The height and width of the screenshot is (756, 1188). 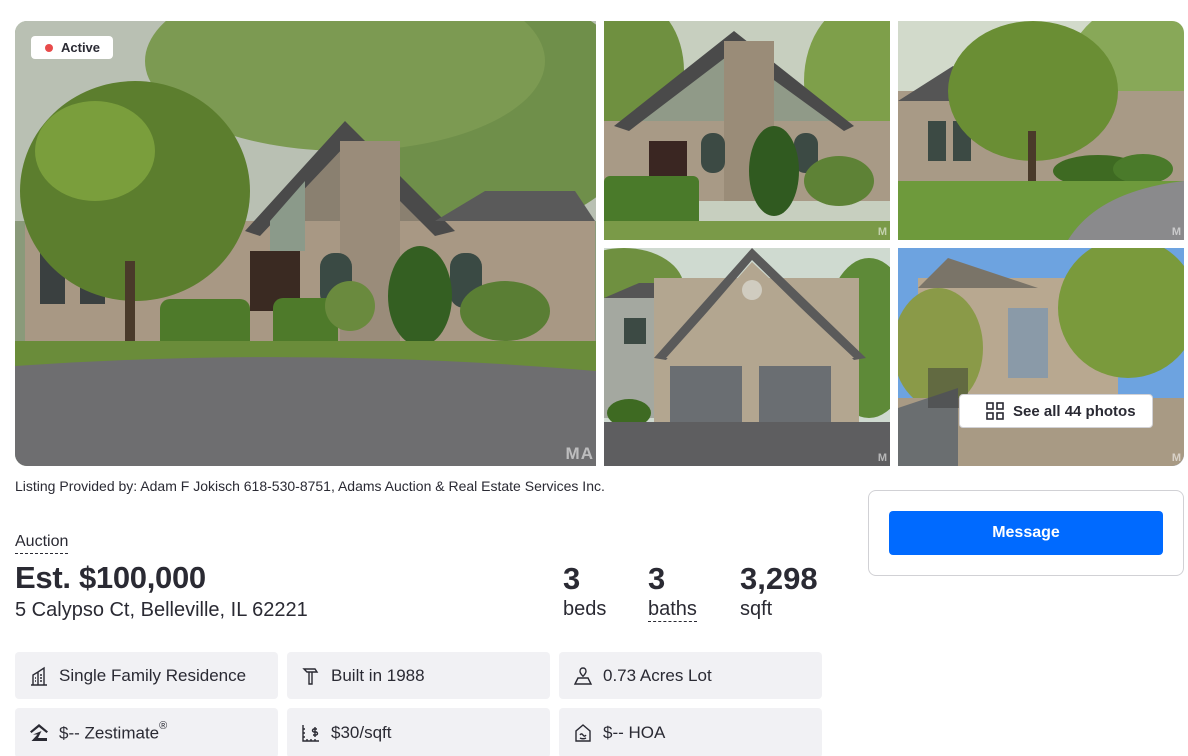 I want to click on sqft-value: 3,298, so click(x=779, y=578).